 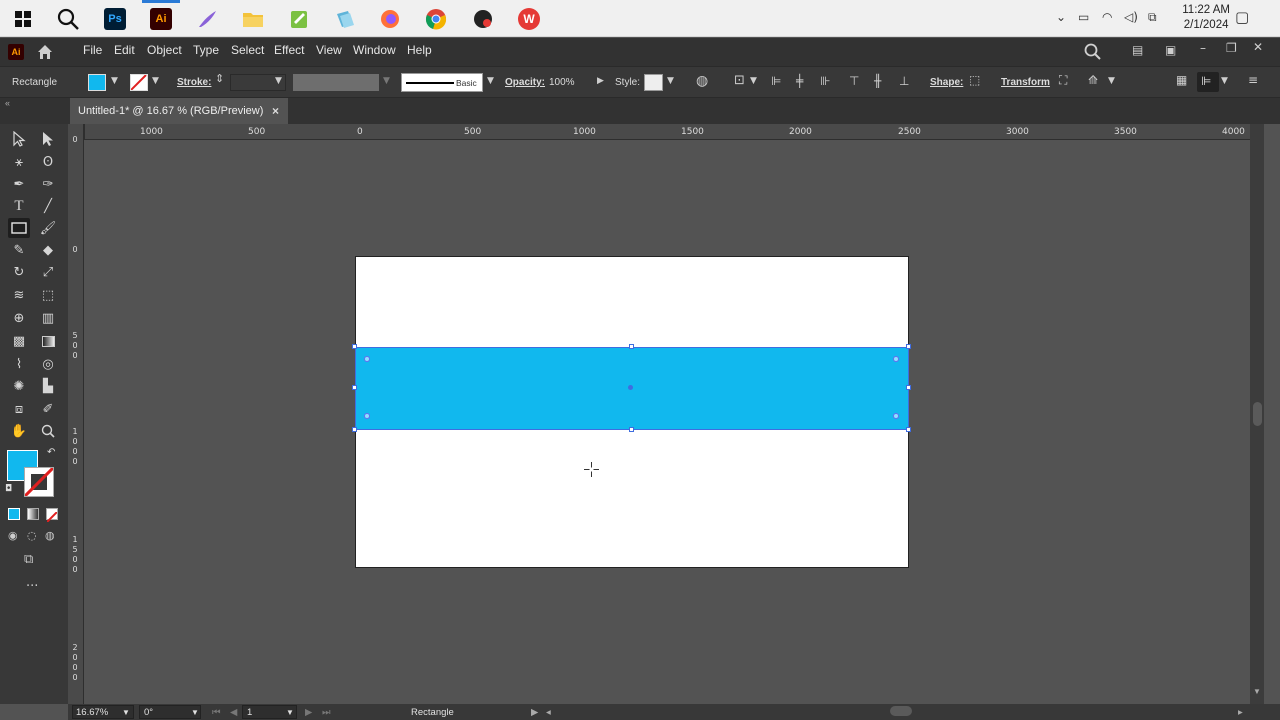 I want to click on distribute-icon: ⟰, so click(x=1093, y=80).